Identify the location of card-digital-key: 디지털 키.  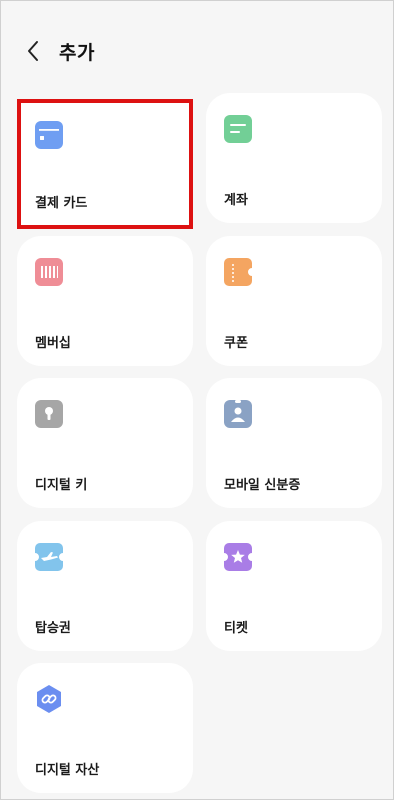
(105, 443).